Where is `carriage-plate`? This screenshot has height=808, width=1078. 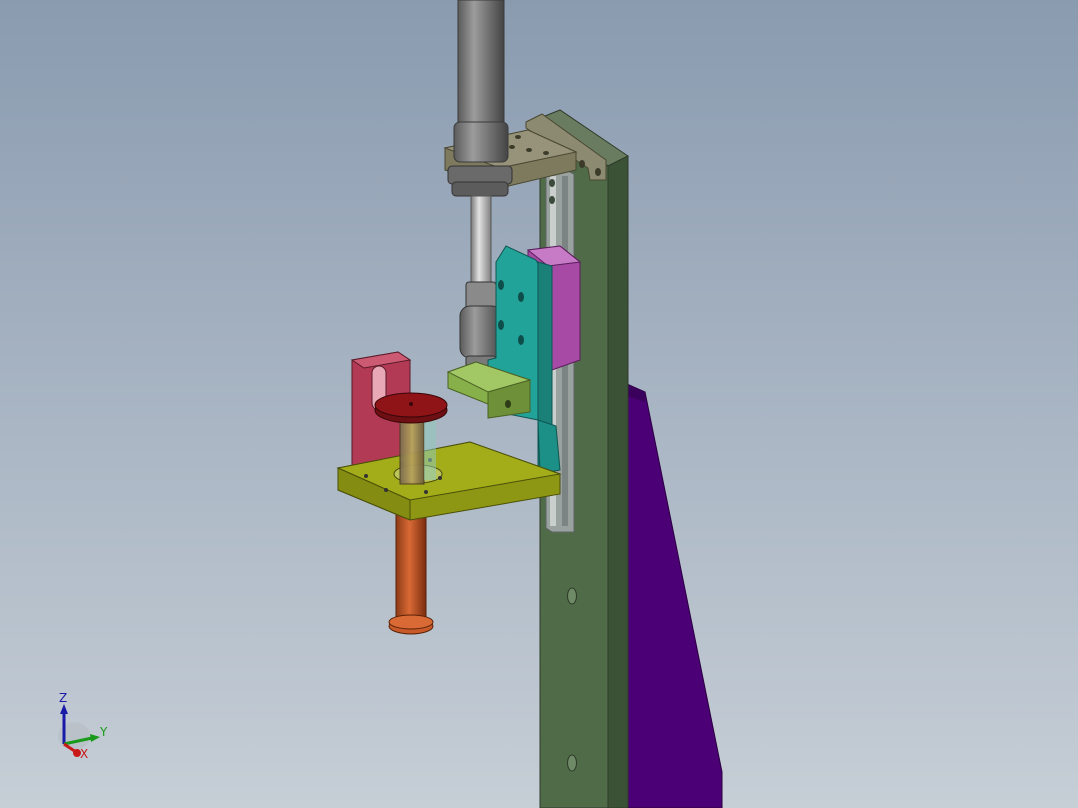 carriage-plate is located at coordinates (524, 360).